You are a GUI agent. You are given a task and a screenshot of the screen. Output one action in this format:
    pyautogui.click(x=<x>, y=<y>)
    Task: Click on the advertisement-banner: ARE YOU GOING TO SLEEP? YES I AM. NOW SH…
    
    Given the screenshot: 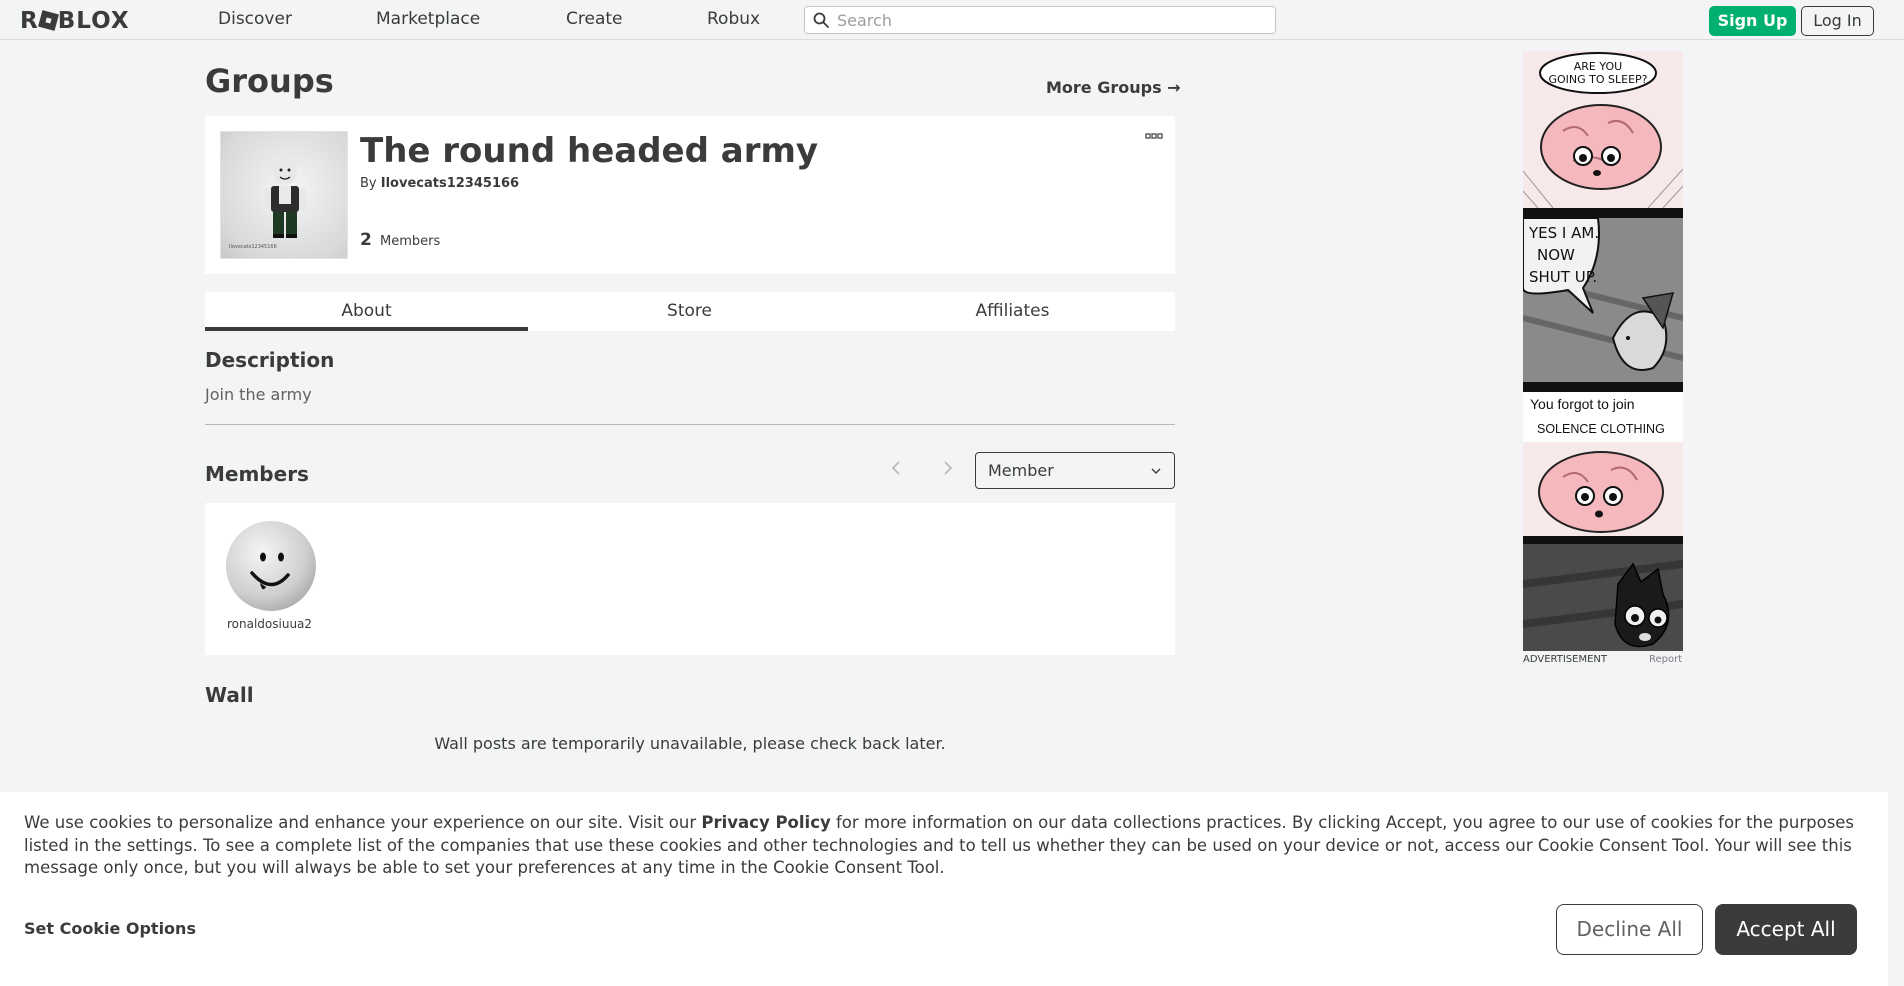 What is the action you would take?
    pyautogui.click(x=1603, y=351)
    